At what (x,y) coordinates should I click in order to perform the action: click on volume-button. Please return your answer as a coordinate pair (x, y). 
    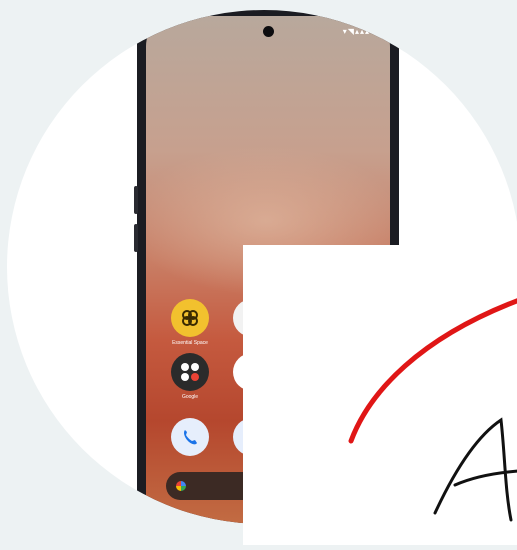
    Looking at the image, I should click on (136, 200).